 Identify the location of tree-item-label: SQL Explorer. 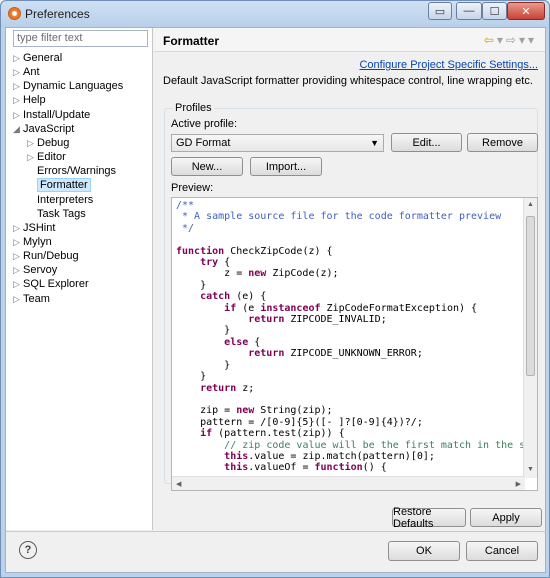
(56, 284).